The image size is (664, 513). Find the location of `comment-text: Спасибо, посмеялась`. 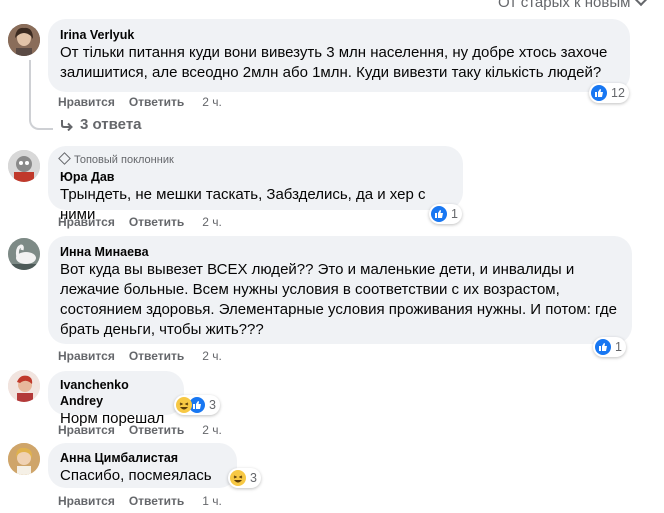

comment-text: Спасибо, посмеялась is located at coordinates (136, 475).